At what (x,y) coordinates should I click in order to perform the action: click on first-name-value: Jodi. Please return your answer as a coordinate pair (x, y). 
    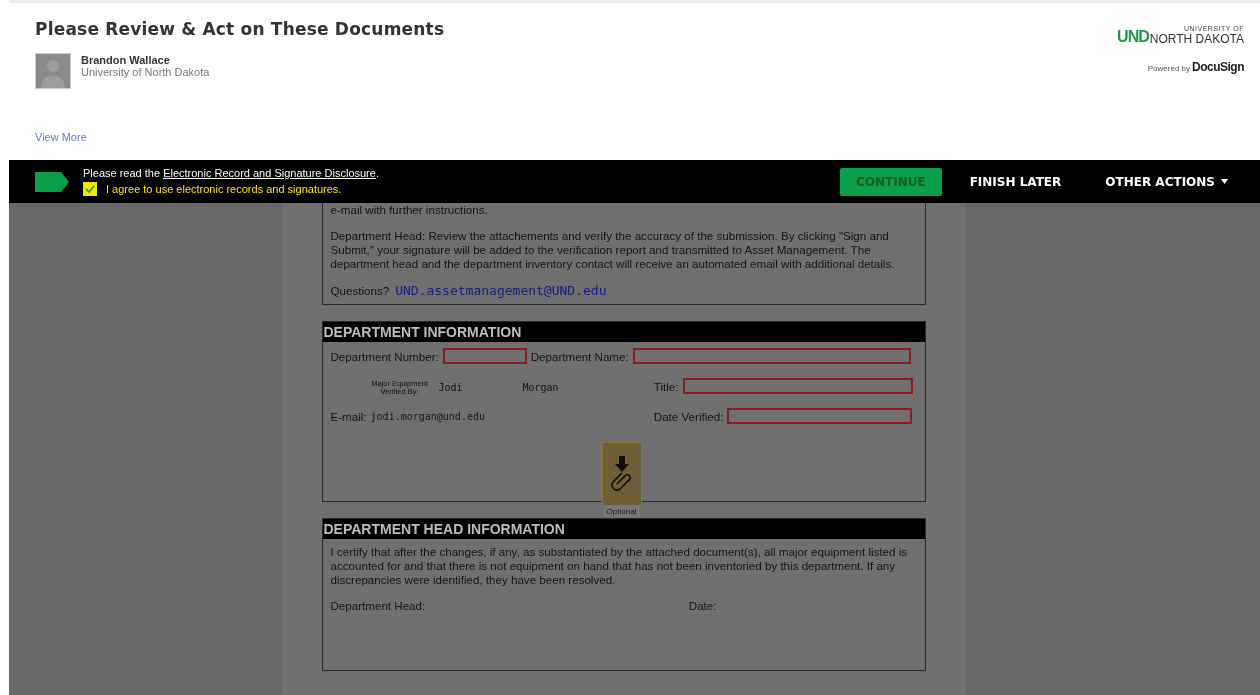
    Looking at the image, I should click on (451, 387).